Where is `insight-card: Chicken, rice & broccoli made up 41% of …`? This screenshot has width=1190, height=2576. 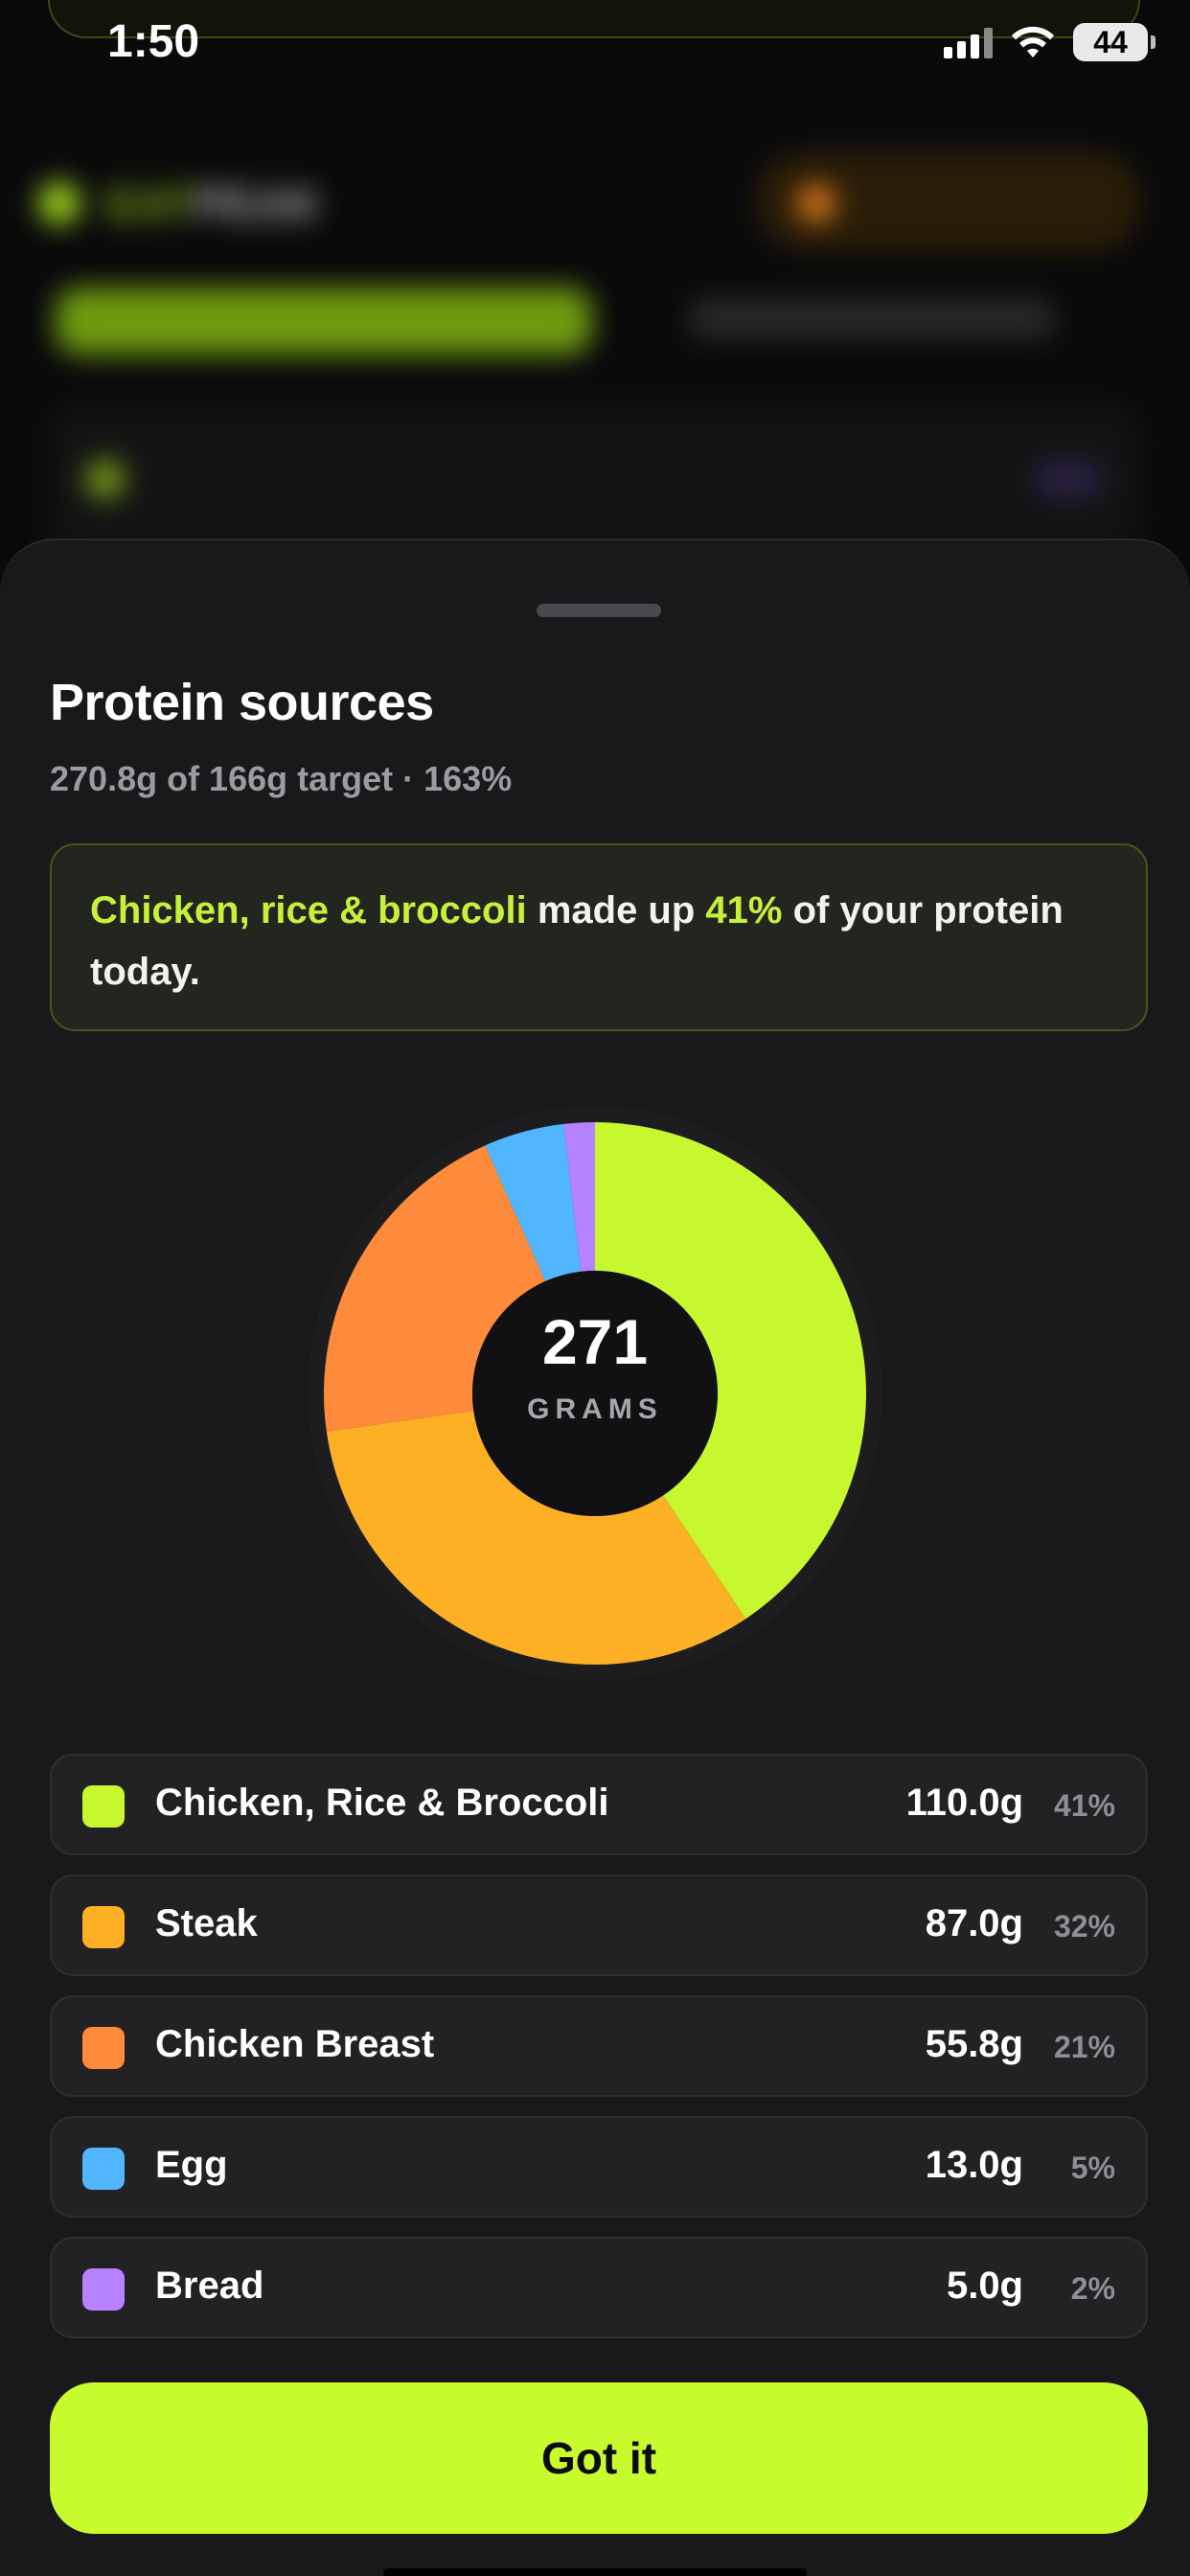 insight-card: Chicken, rice & broccoli made up 41% of … is located at coordinates (599, 937).